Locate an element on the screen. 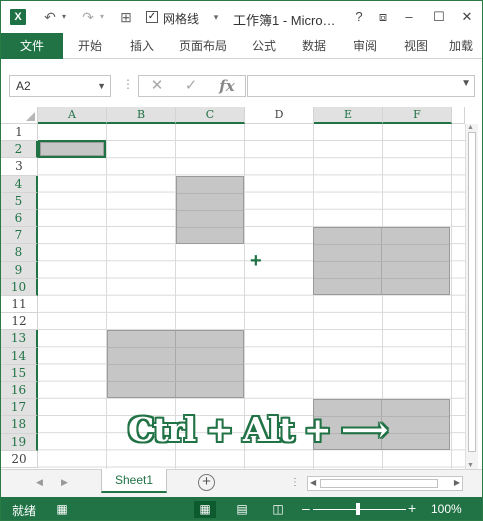  row-header-3: 3 is located at coordinates (19, 167).